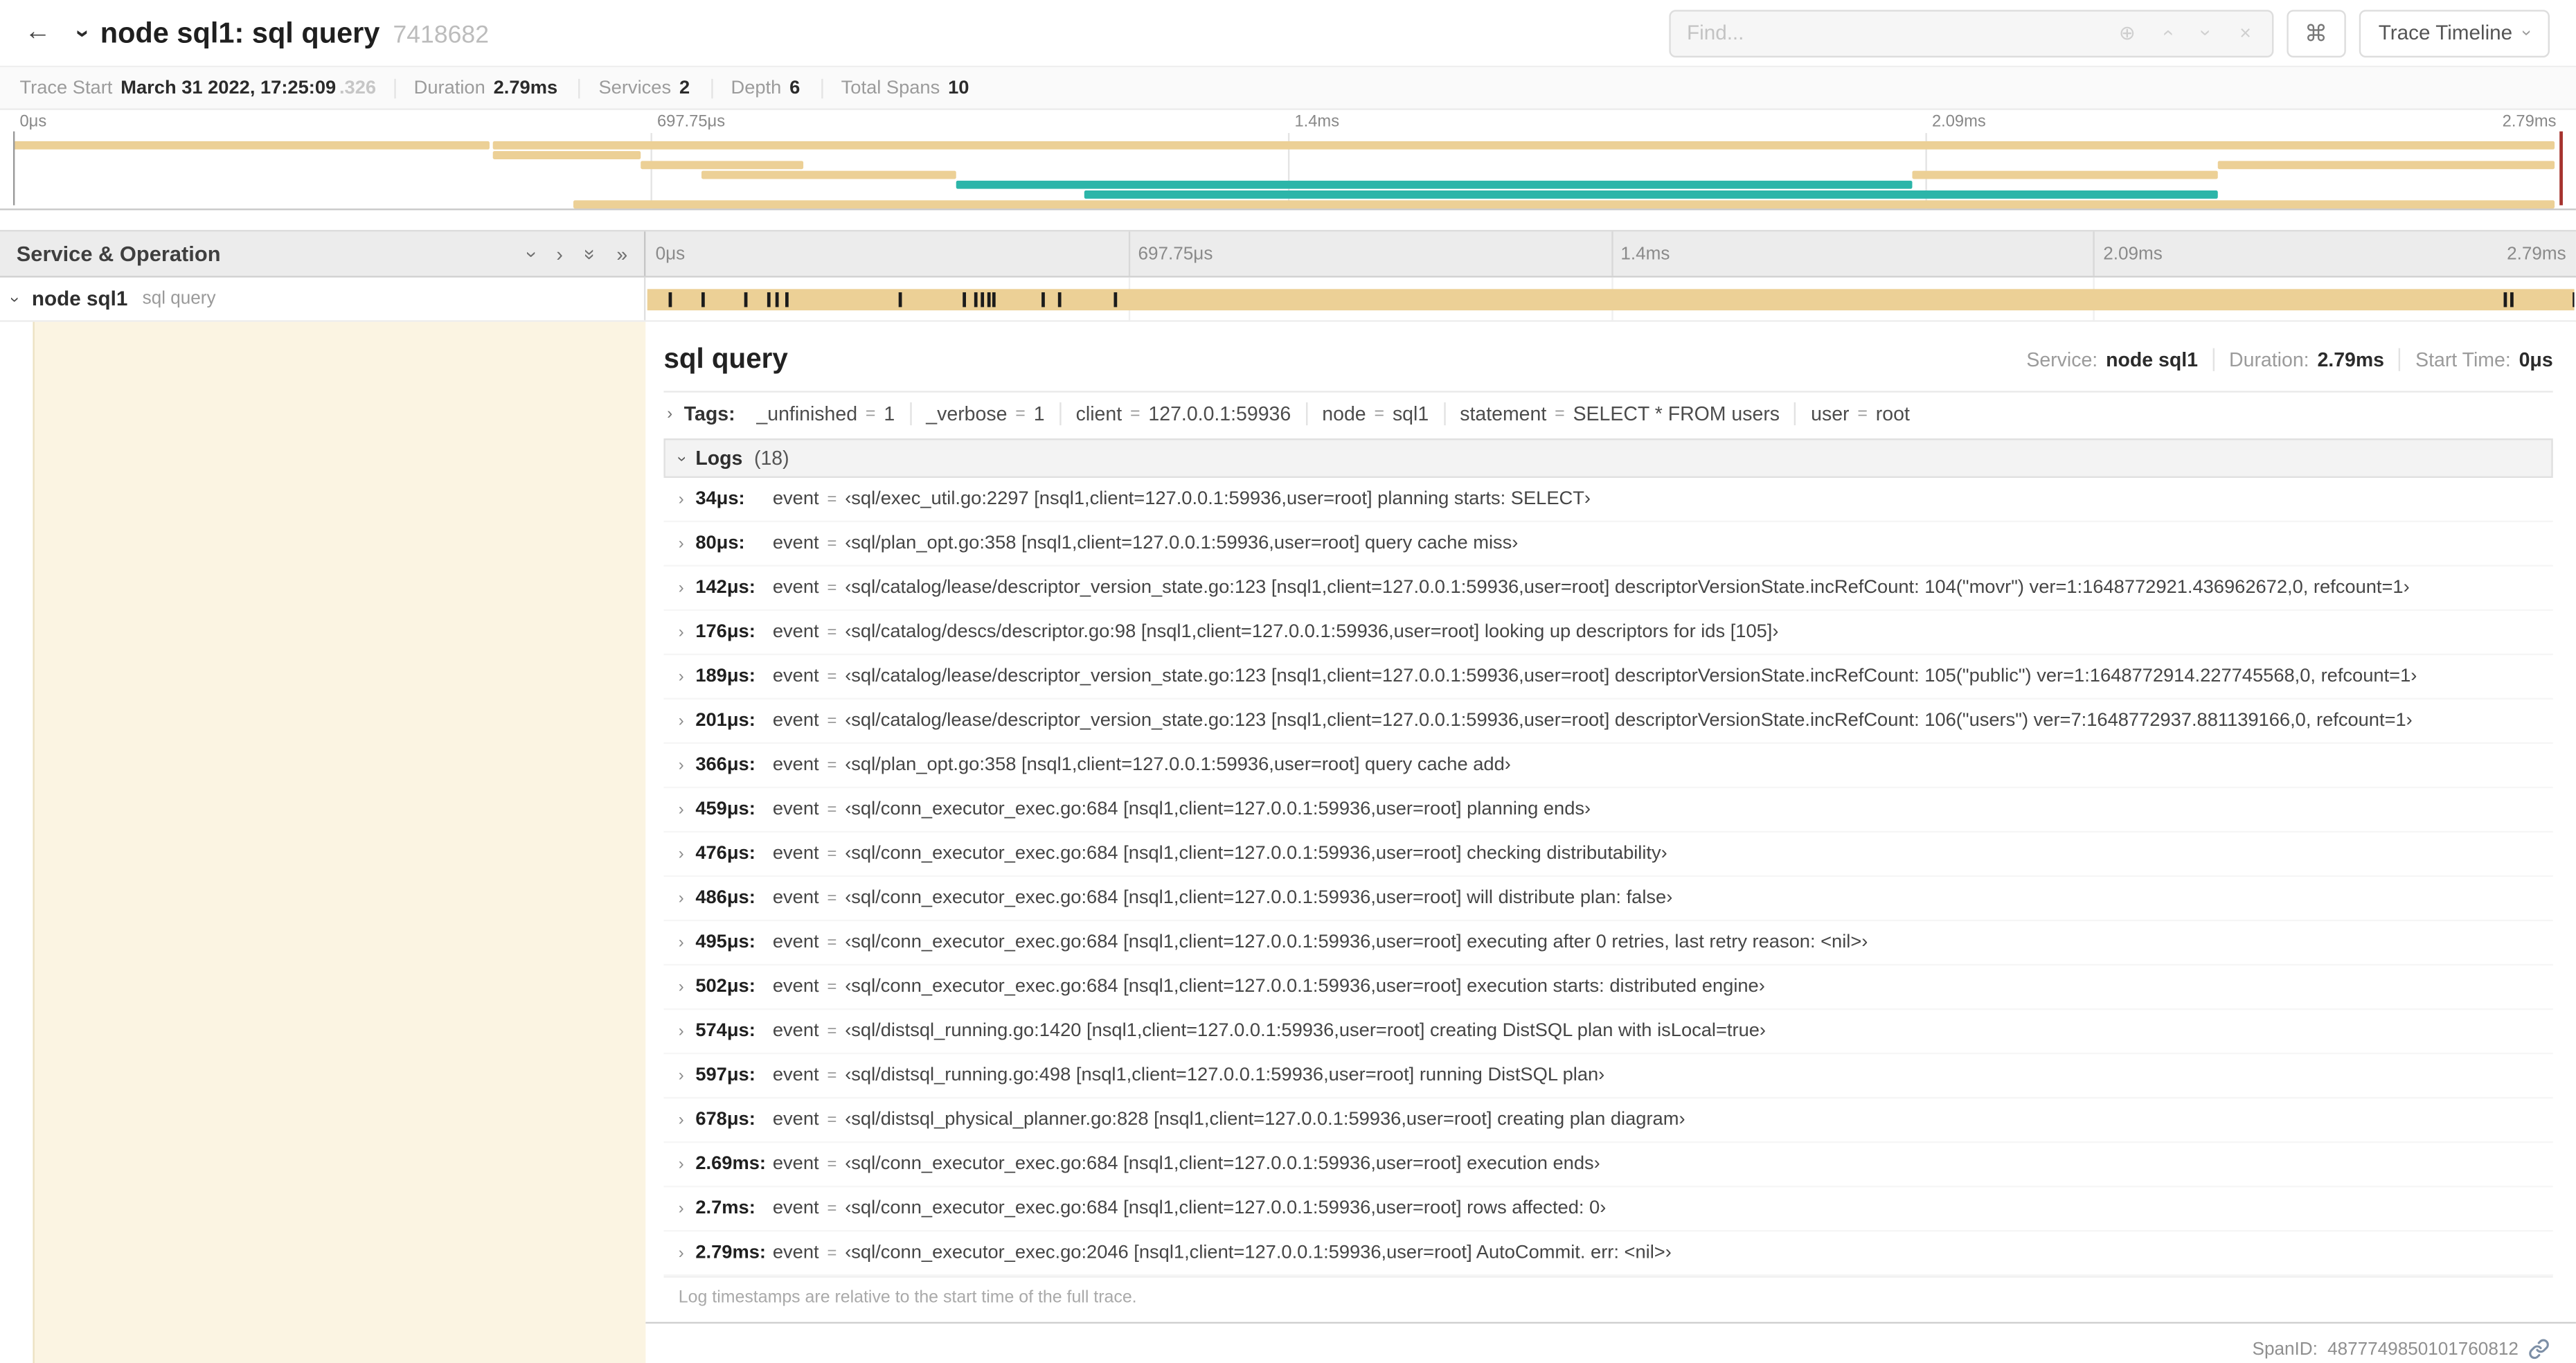 The image size is (2576, 1363). I want to click on view-selector-button: Trace Timeline ›, so click(2454, 33).